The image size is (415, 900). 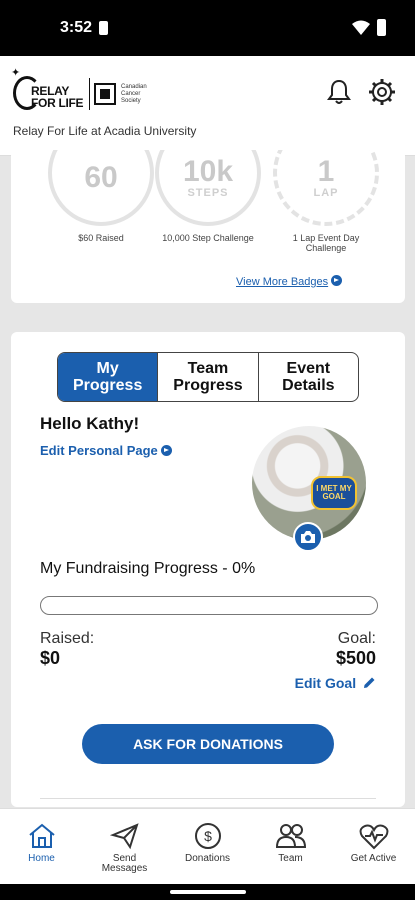 I want to click on edit-personal-page-label: Edit Personal Page, so click(x=99, y=450).